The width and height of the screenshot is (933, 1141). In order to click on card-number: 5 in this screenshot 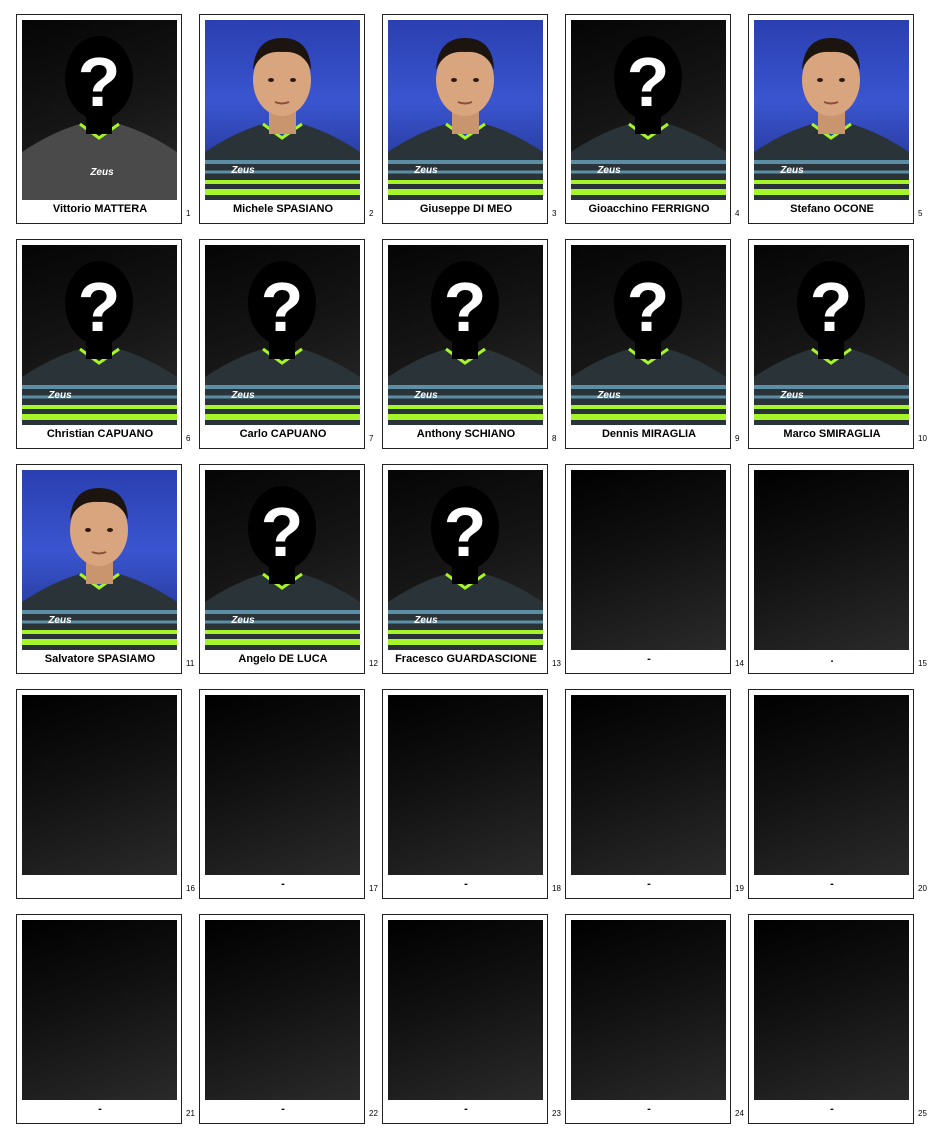, I will do `click(920, 213)`.